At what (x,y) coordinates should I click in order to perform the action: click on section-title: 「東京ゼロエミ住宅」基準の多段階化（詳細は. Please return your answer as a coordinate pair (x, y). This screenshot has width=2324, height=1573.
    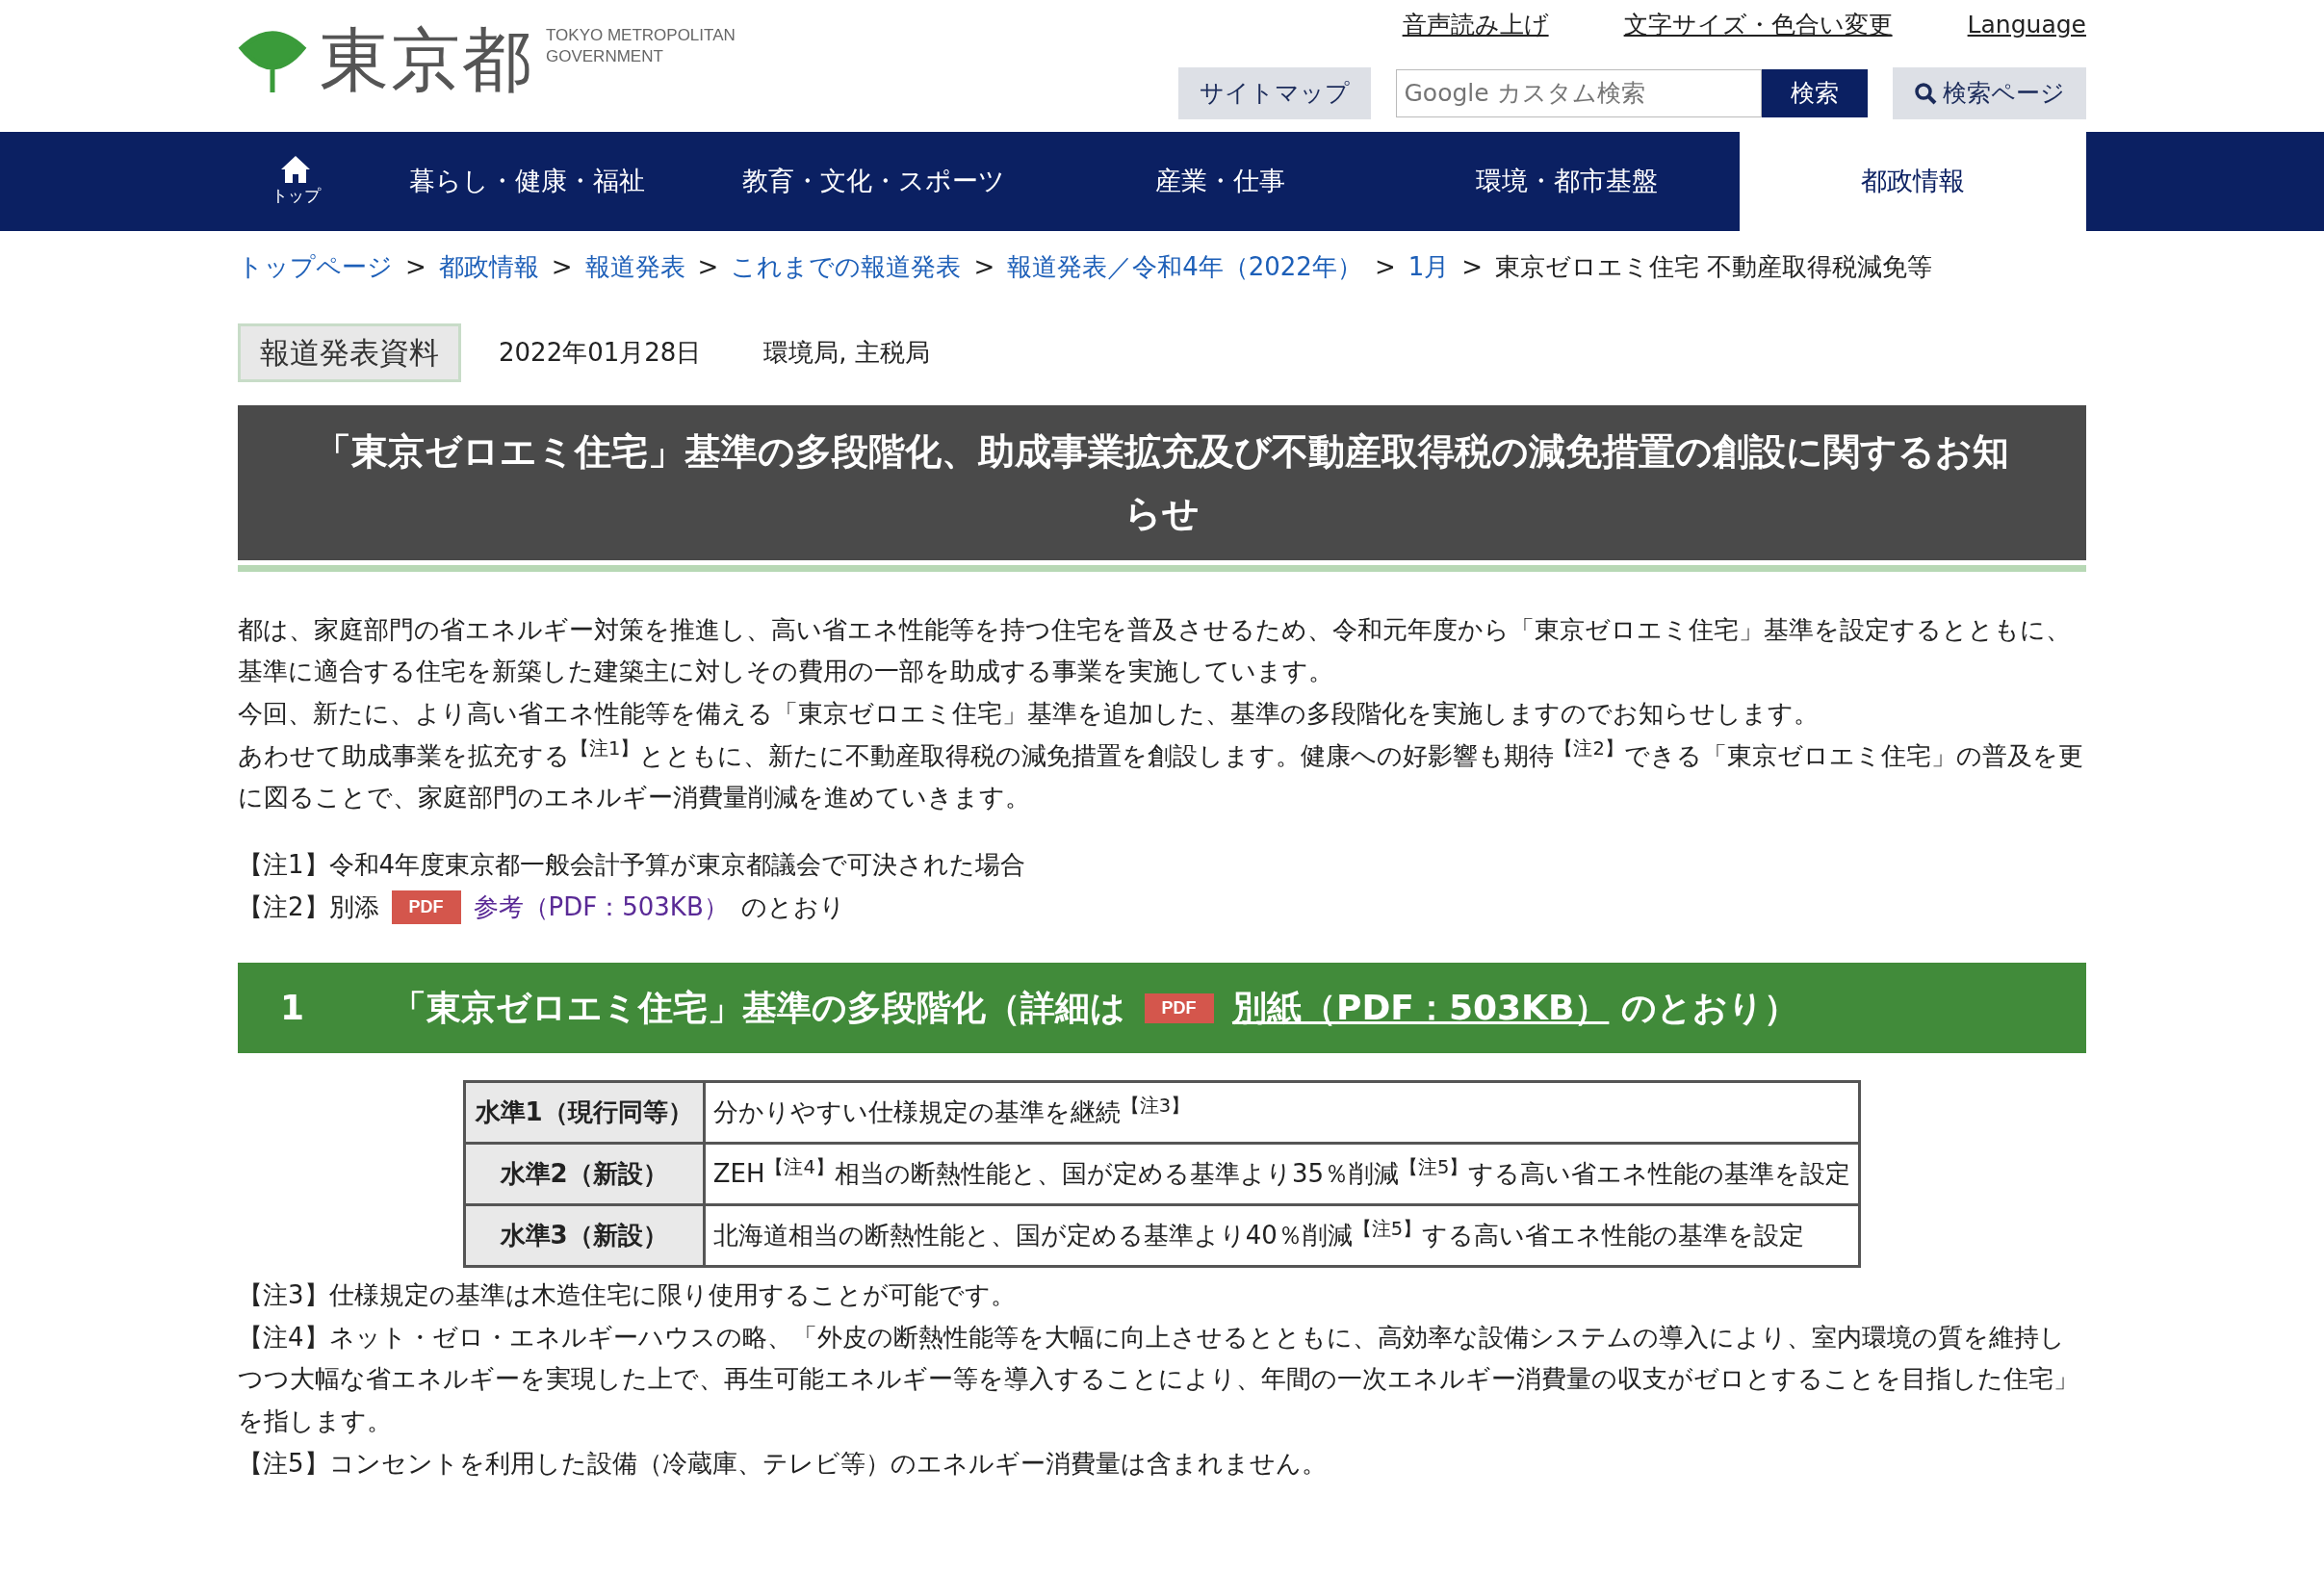
    Looking at the image, I should click on (759, 1009).